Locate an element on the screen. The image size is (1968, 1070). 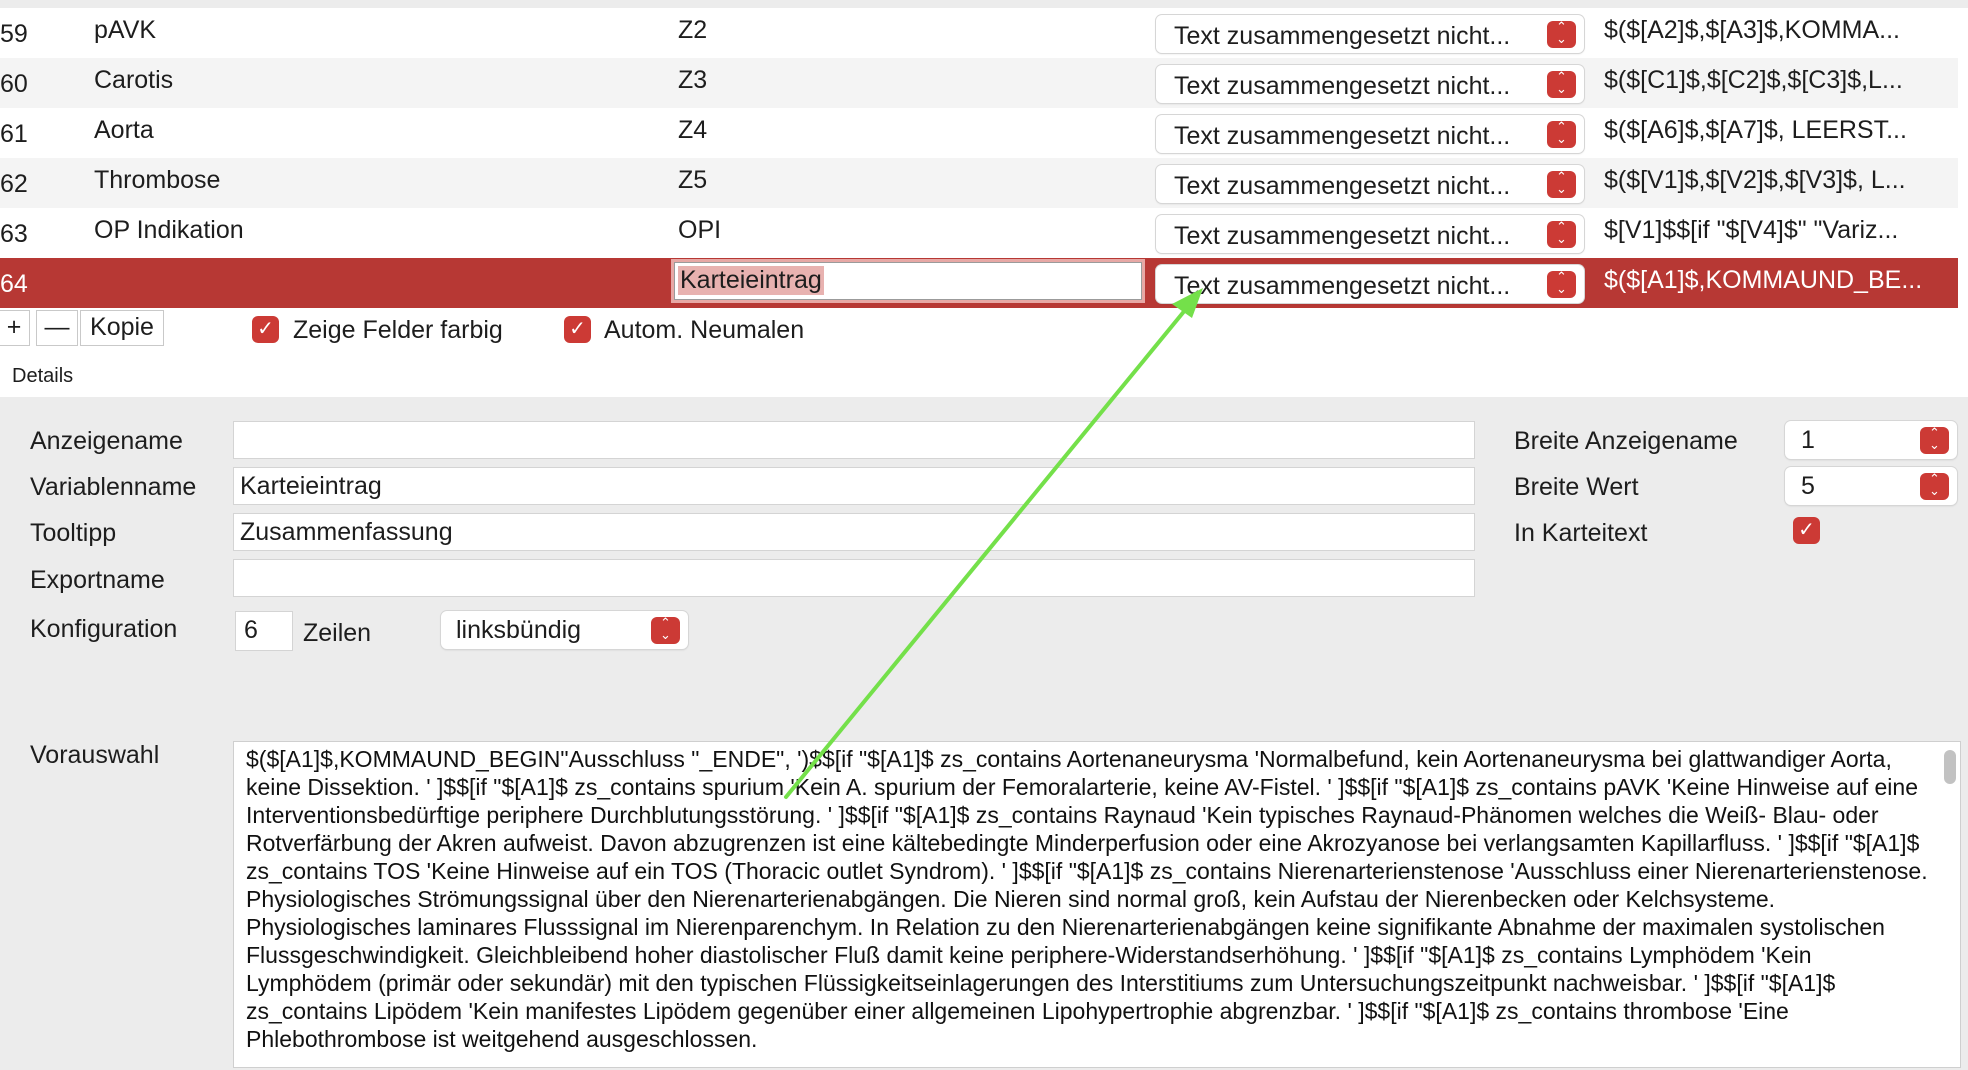
row-name: Aorta is located at coordinates (124, 130).